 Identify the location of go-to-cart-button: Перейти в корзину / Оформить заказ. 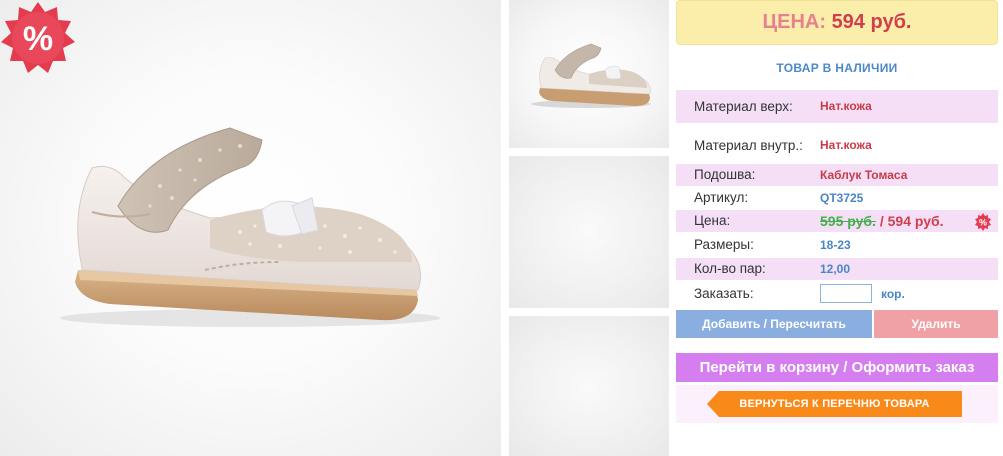
(837, 367).